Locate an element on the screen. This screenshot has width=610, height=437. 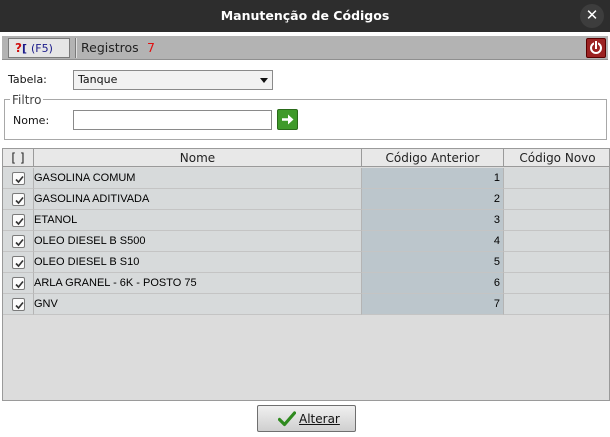
title-bar: Manutenção de Códigos ✕ is located at coordinates (305, 16).